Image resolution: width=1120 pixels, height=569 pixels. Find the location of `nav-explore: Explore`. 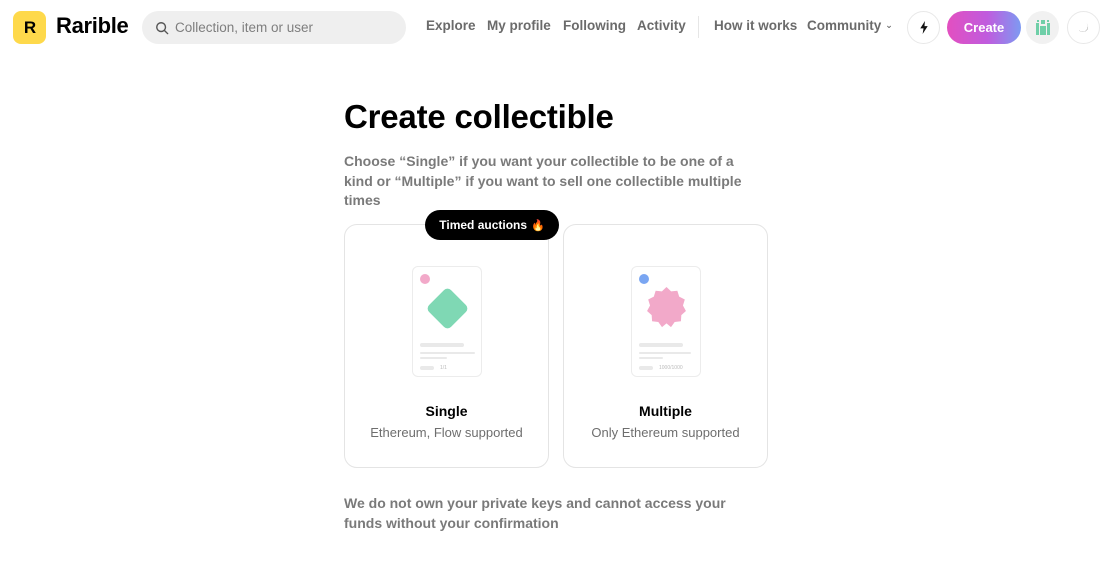

nav-explore: Explore is located at coordinates (451, 25).